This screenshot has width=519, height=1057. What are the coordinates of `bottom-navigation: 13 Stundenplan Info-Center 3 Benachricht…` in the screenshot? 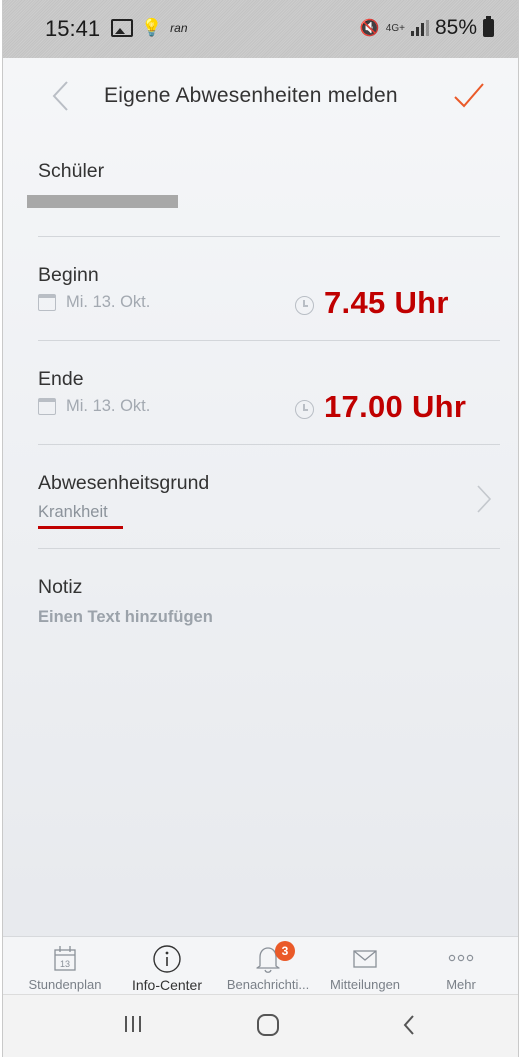 It's located at (260, 965).